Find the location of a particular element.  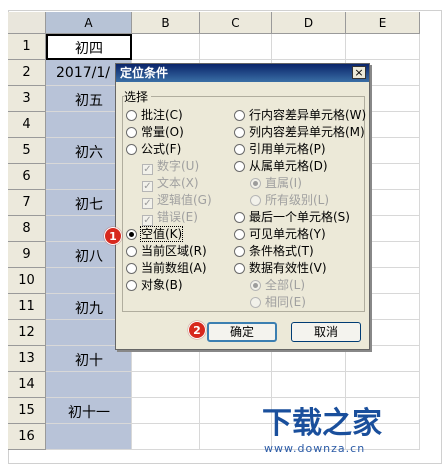

left-option-1: 常量(O) is located at coordinates (155, 132).